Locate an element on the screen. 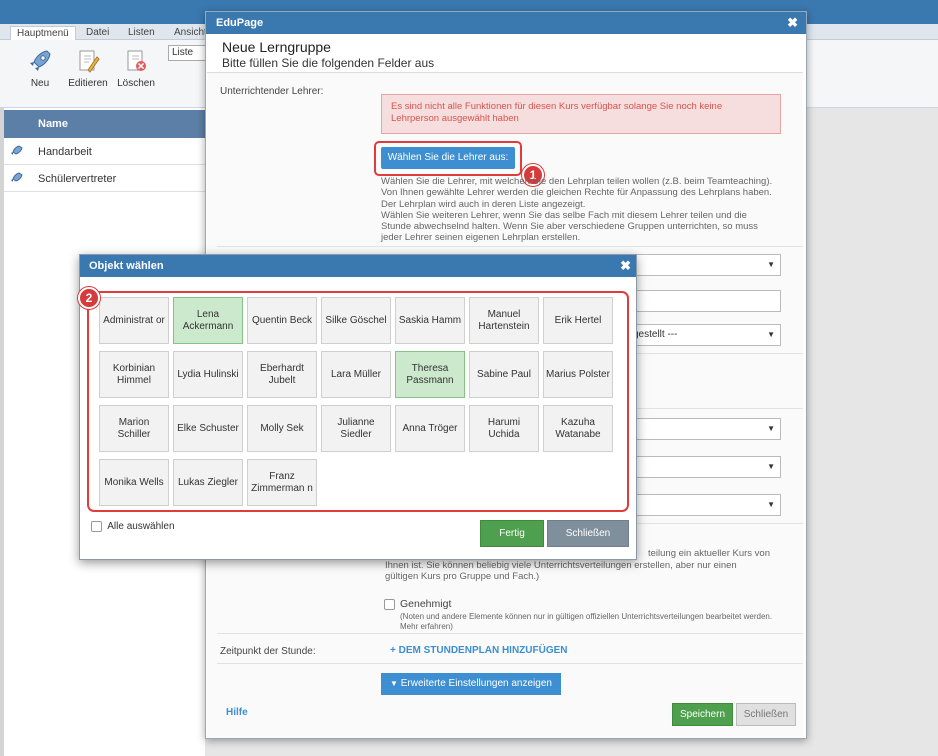 The width and height of the screenshot is (938, 756). teacher-option: Monika Wells is located at coordinates (134, 482).